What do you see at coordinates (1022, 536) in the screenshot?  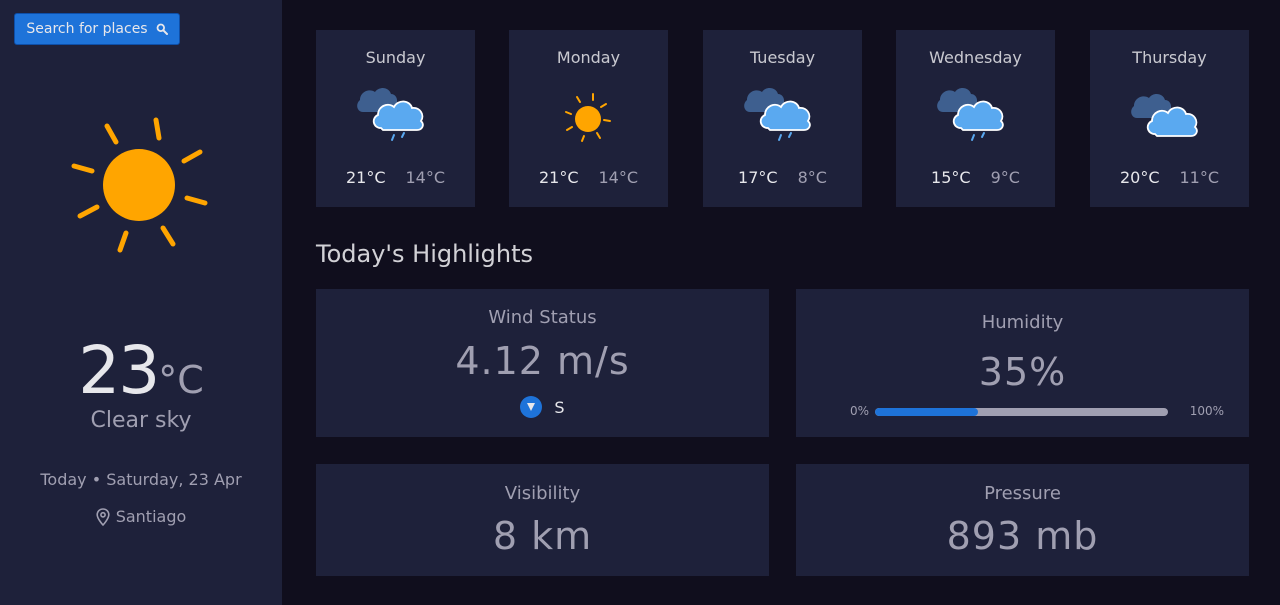 I see `pressure-value: 893 mb` at bounding box center [1022, 536].